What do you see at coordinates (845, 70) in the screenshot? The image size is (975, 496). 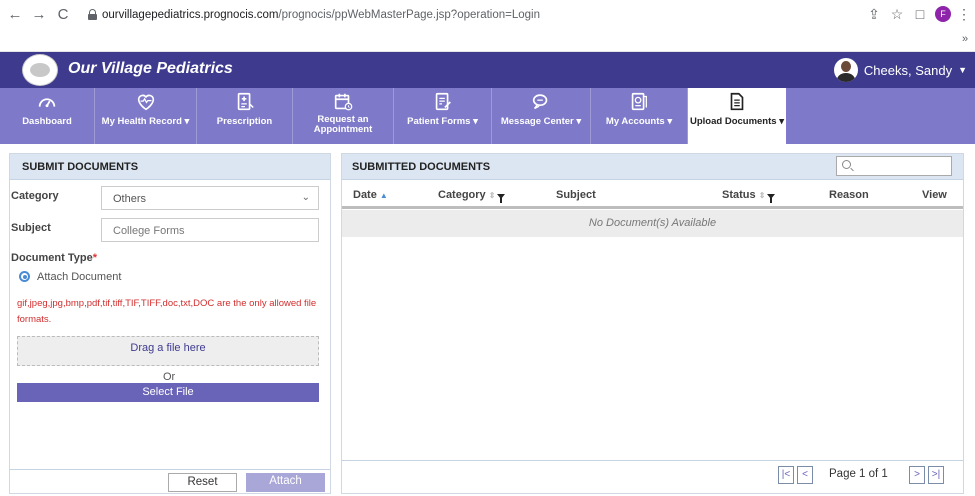 I see `avatar` at bounding box center [845, 70].